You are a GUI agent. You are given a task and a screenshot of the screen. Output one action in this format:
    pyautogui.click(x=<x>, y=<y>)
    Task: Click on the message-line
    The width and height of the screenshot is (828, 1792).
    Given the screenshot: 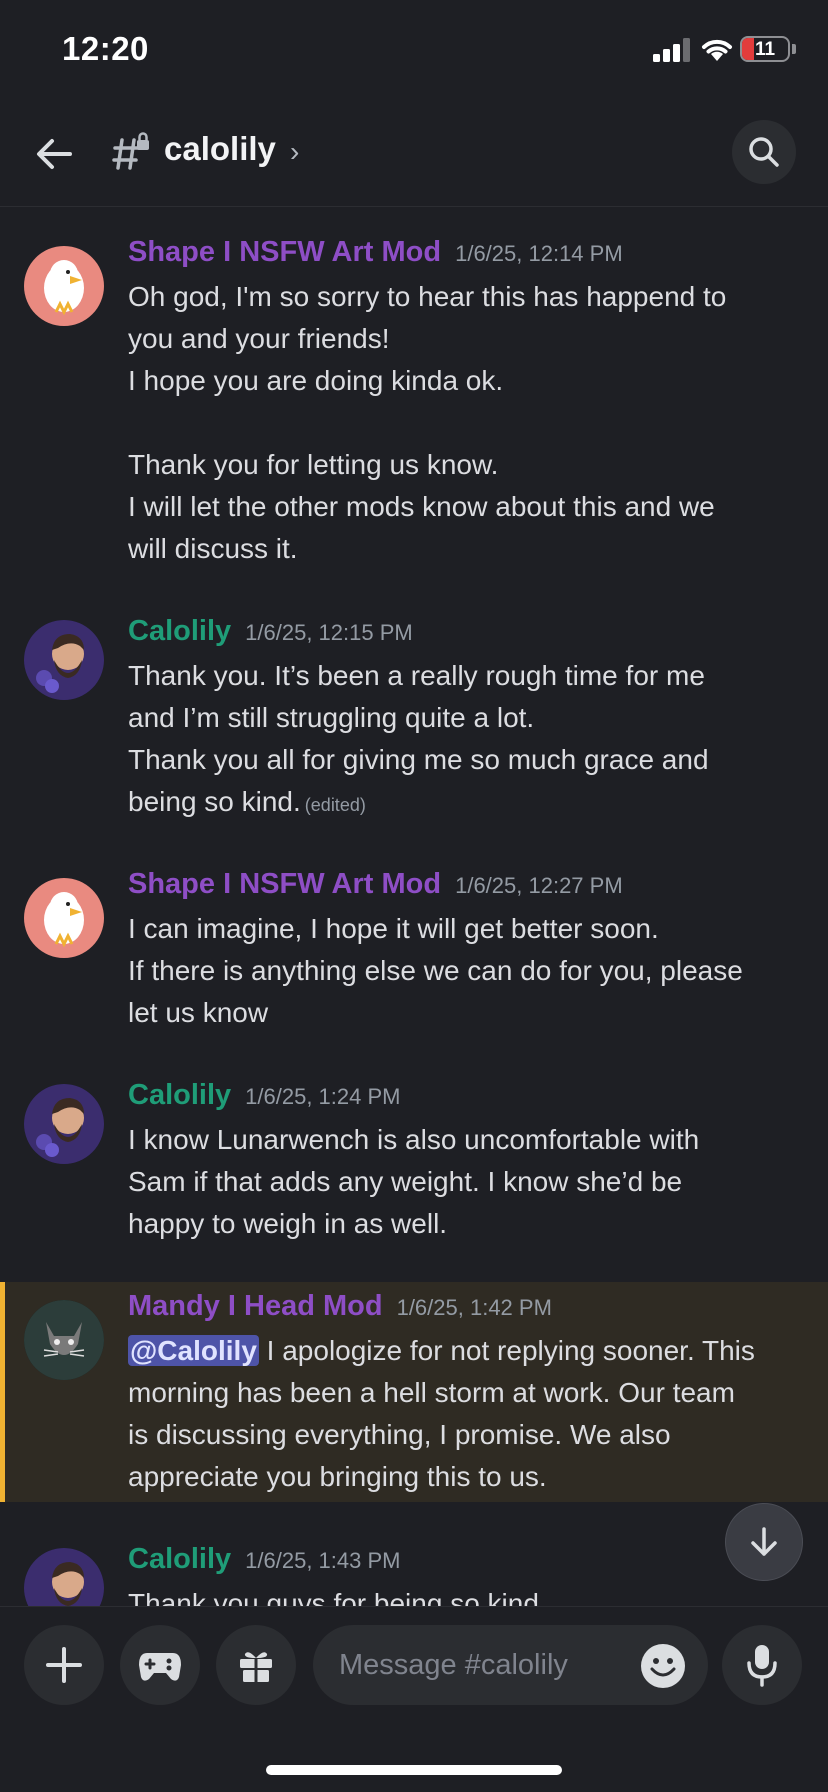 What is the action you would take?
    pyautogui.click(x=468, y=423)
    